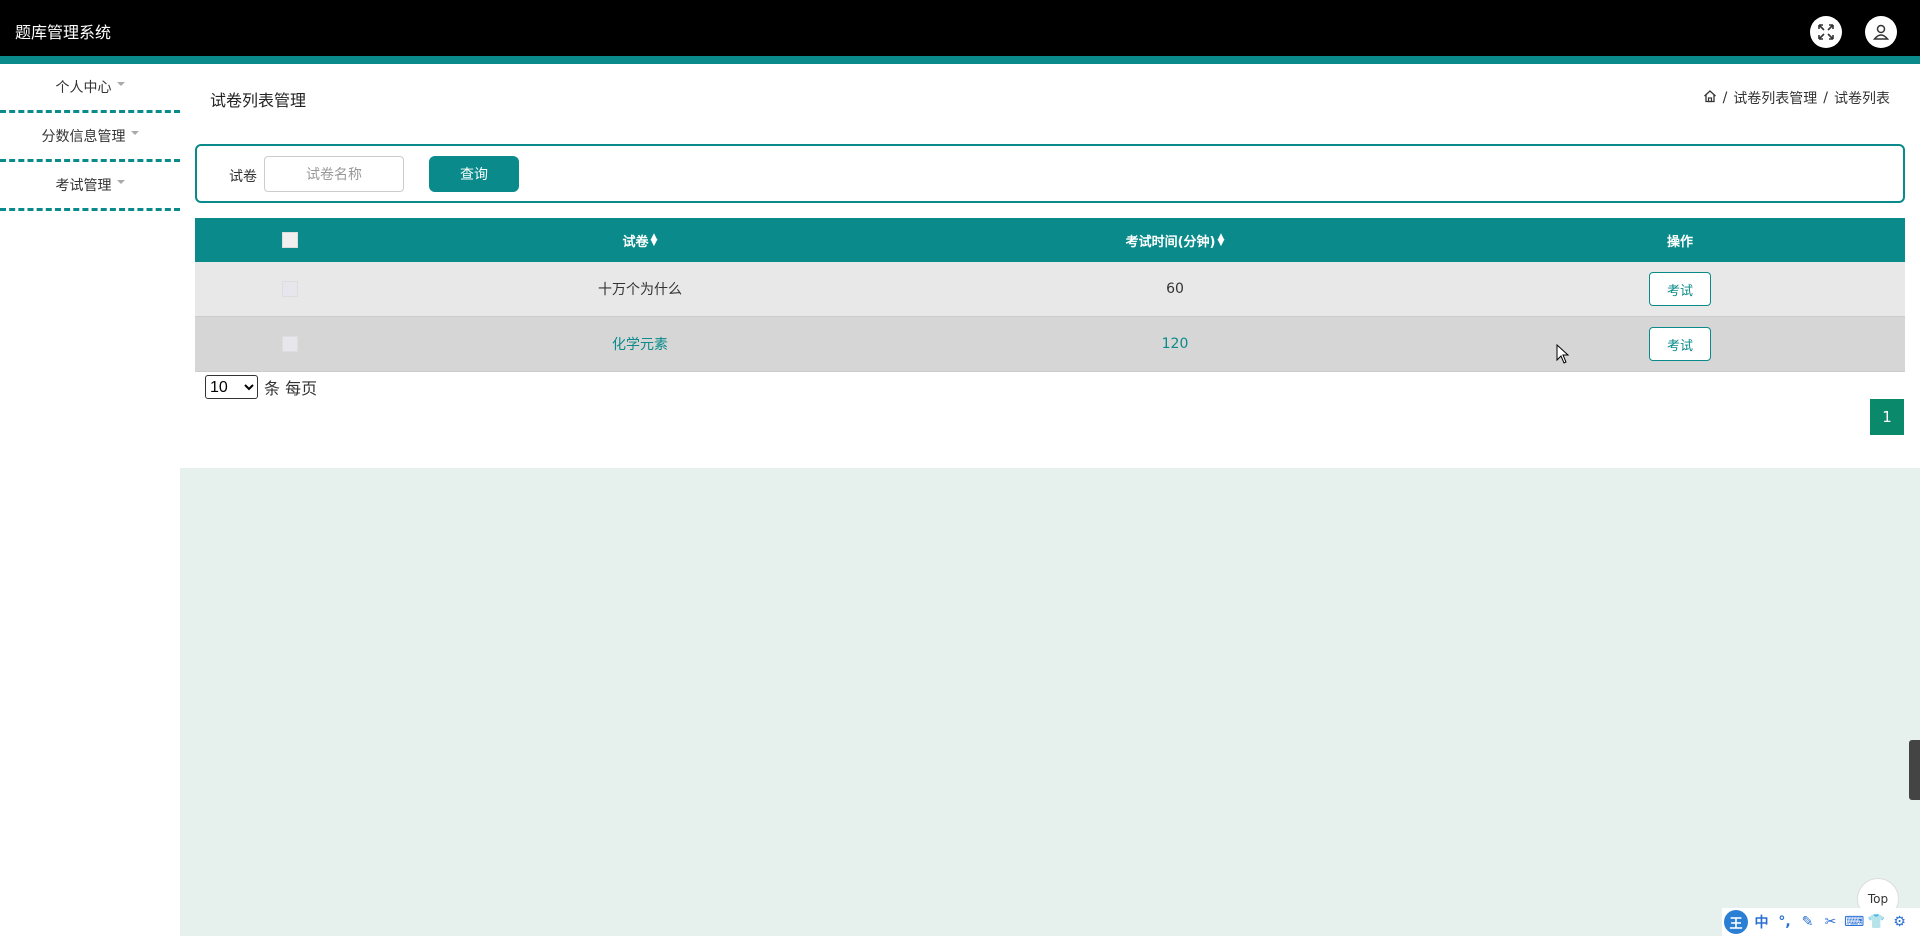 This screenshot has height=936, width=1920. I want to click on page-size-select: 10, so click(231, 387).